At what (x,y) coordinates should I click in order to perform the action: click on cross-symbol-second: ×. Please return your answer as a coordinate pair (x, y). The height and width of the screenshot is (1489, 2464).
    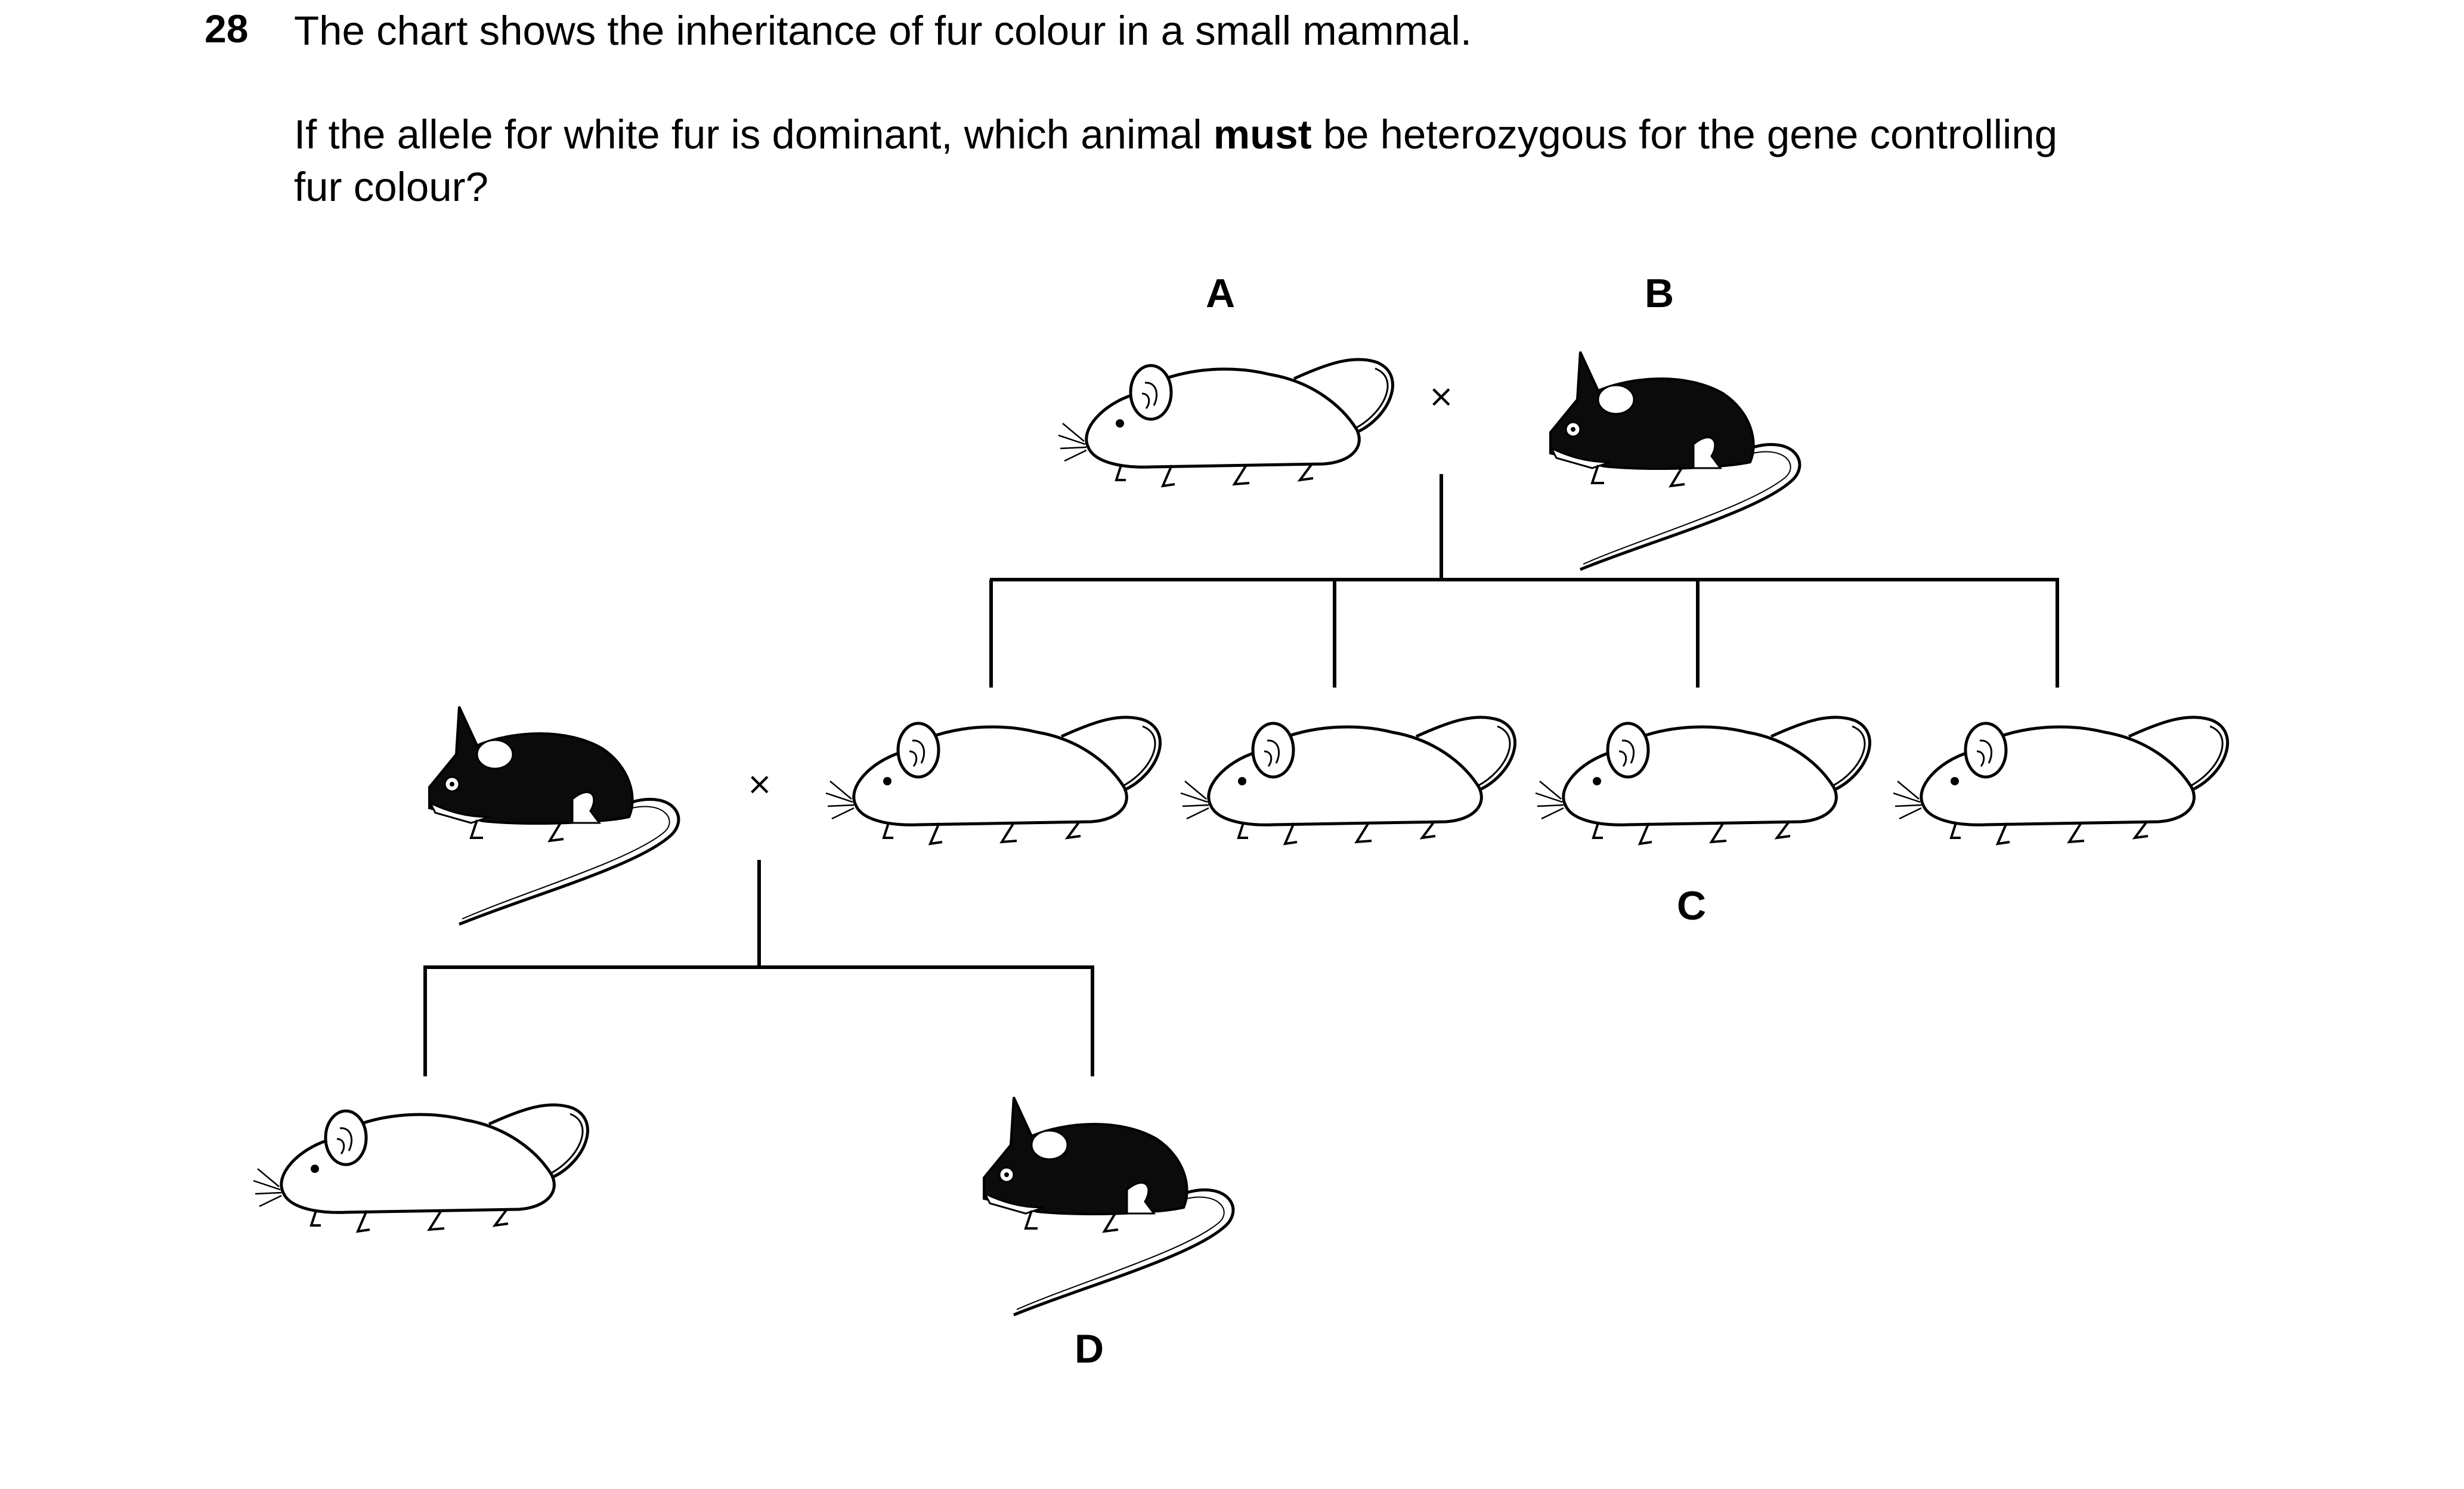
    Looking at the image, I should click on (760, 784).